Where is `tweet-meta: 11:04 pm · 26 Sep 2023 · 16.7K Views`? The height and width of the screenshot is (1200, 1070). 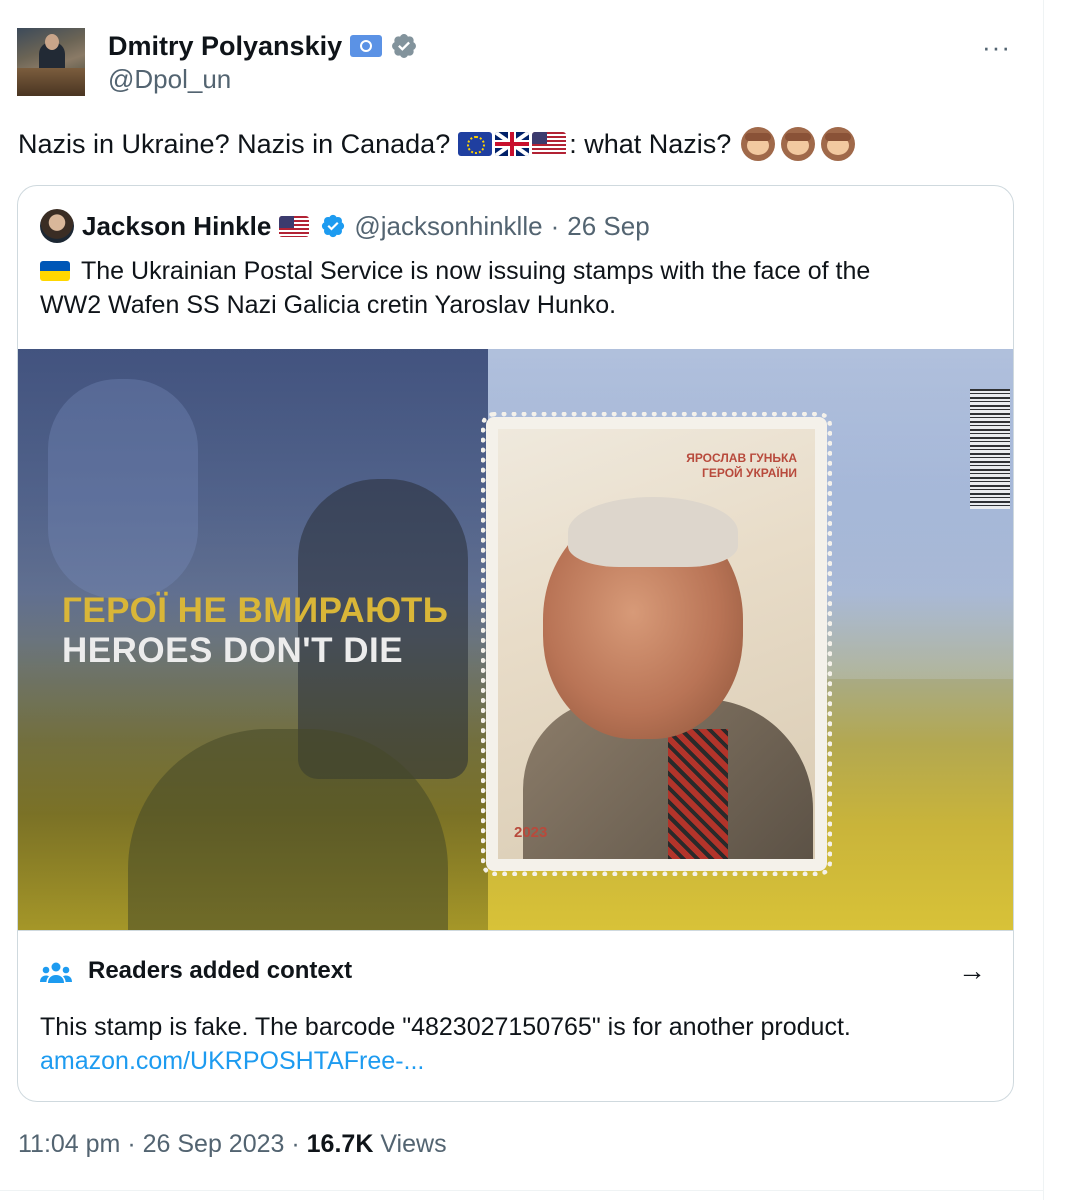 tweet-meta: 11:04 pm · 26 Sep 2023 · 16.7K Views is located at coordinates (232, 1144).